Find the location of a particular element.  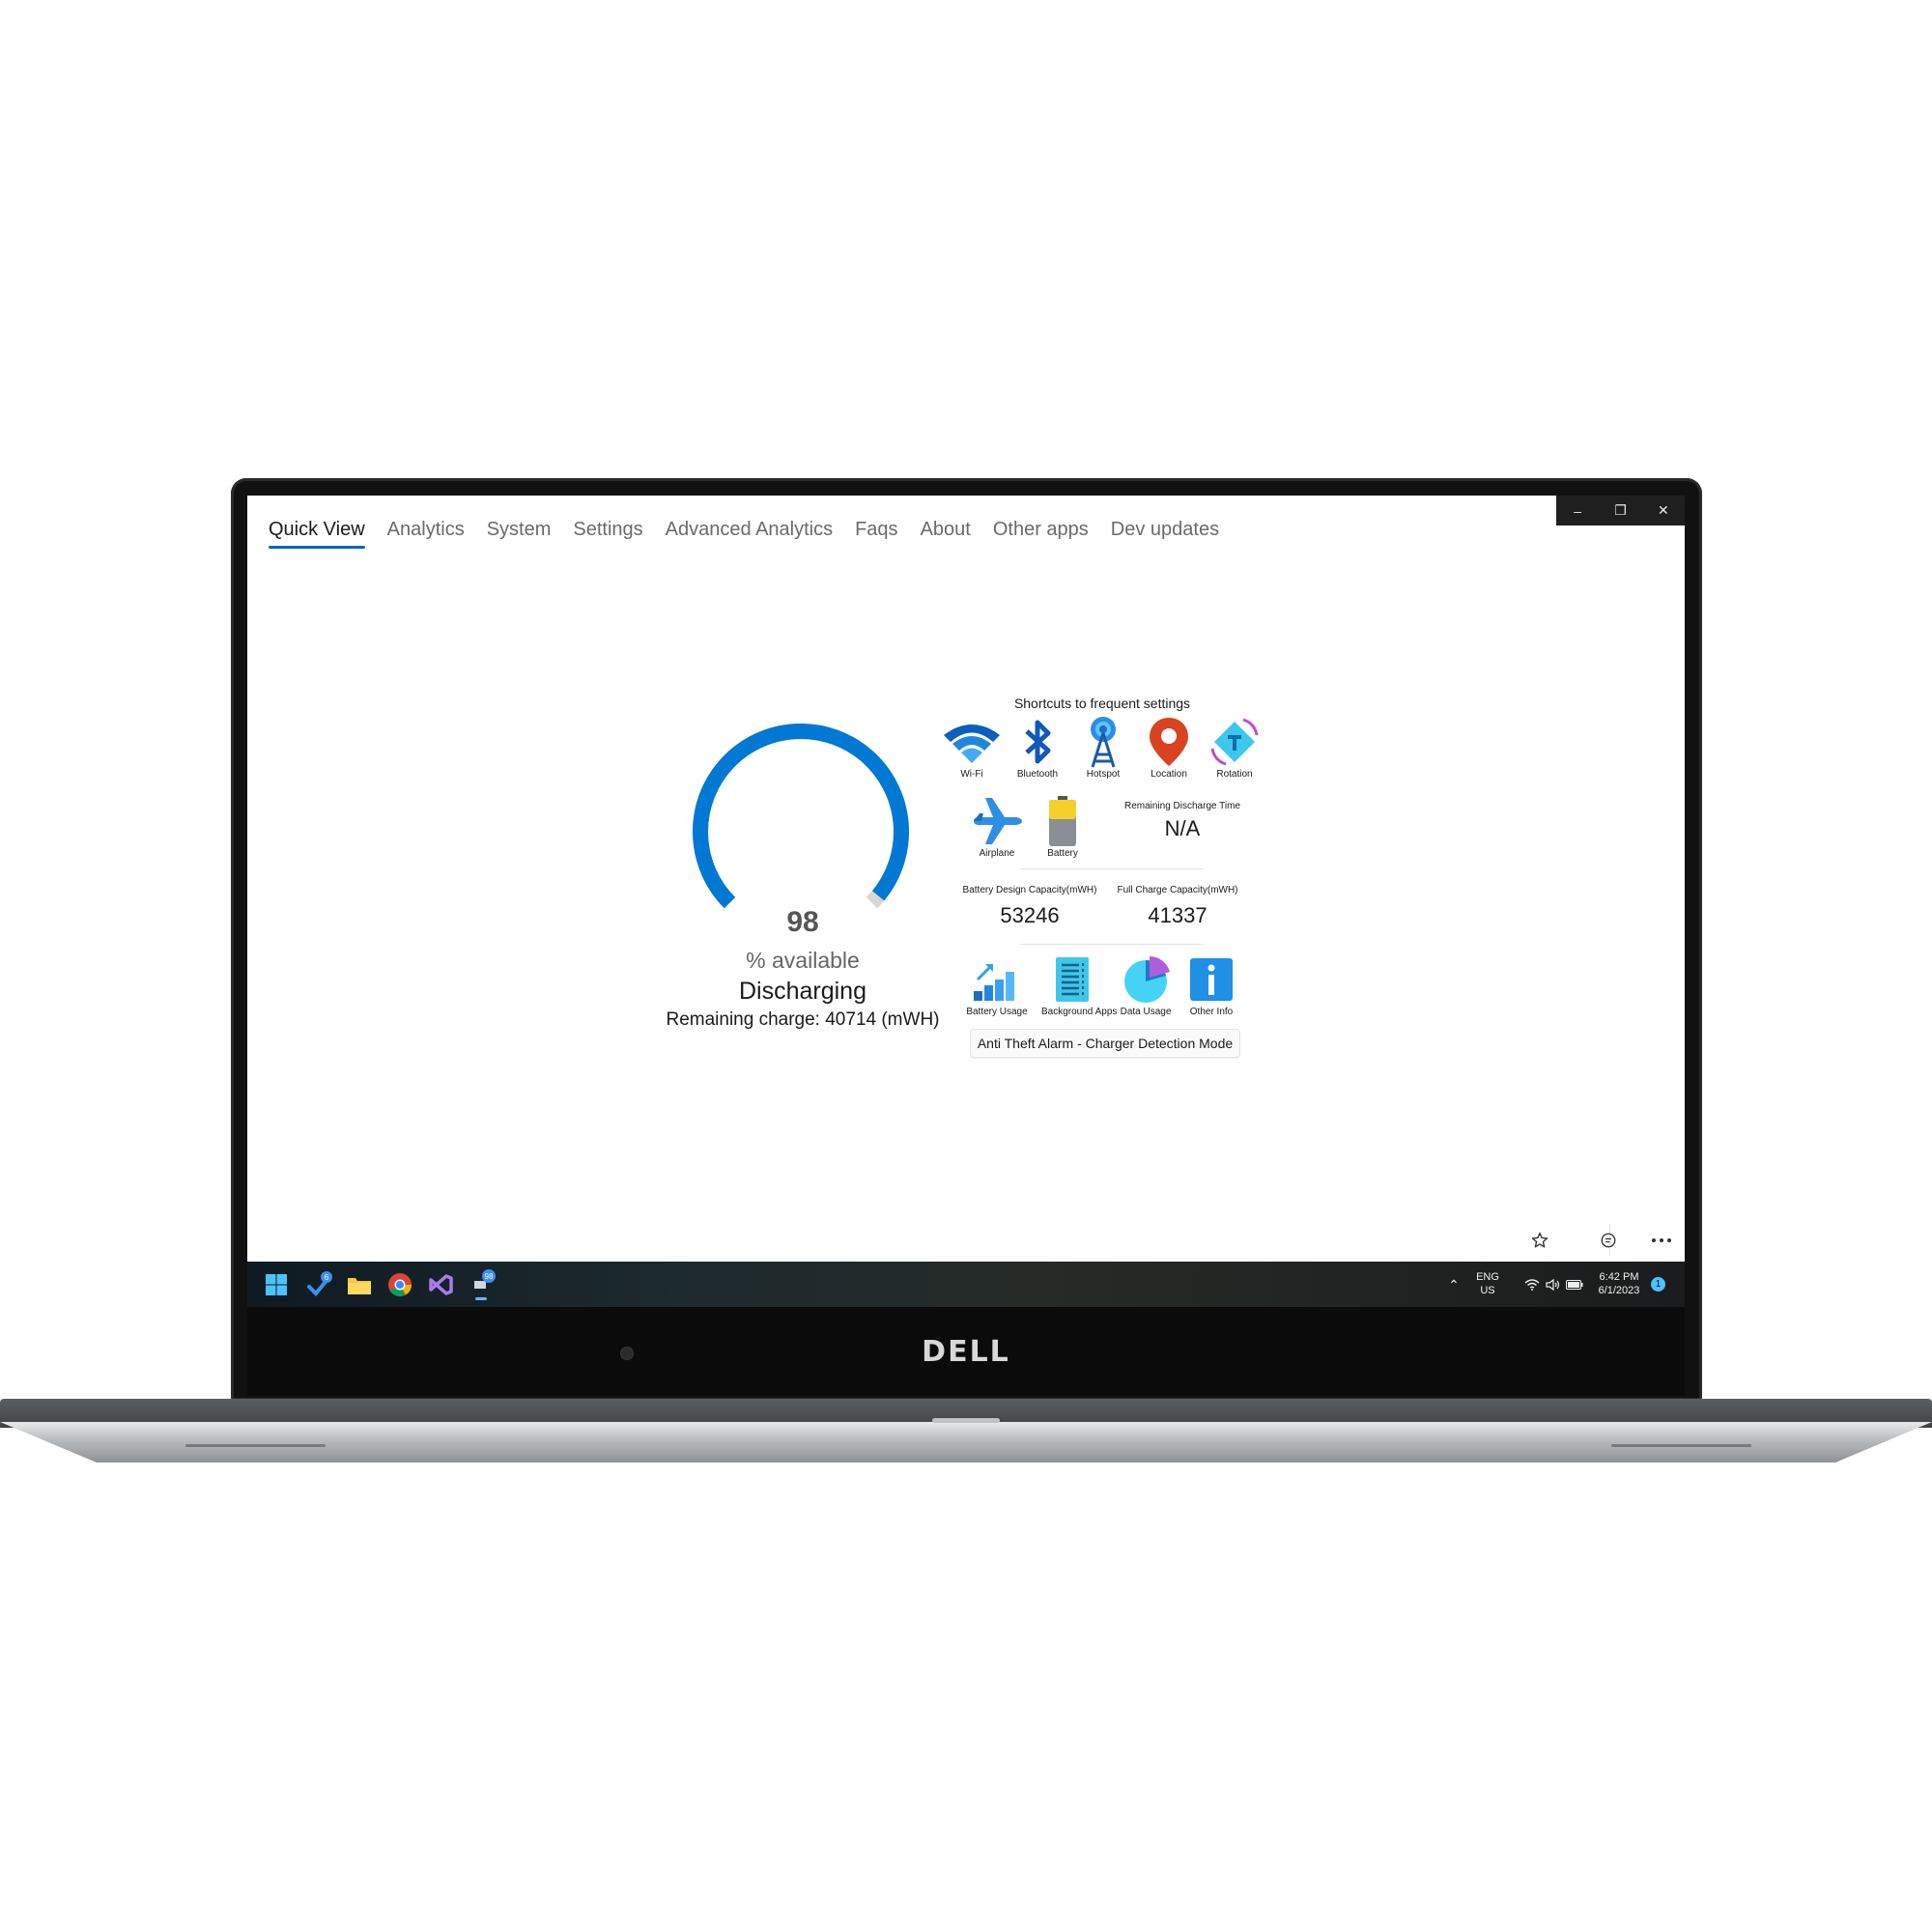

shortcut-rotation: Rotation is located at coordinates (1234, 748).